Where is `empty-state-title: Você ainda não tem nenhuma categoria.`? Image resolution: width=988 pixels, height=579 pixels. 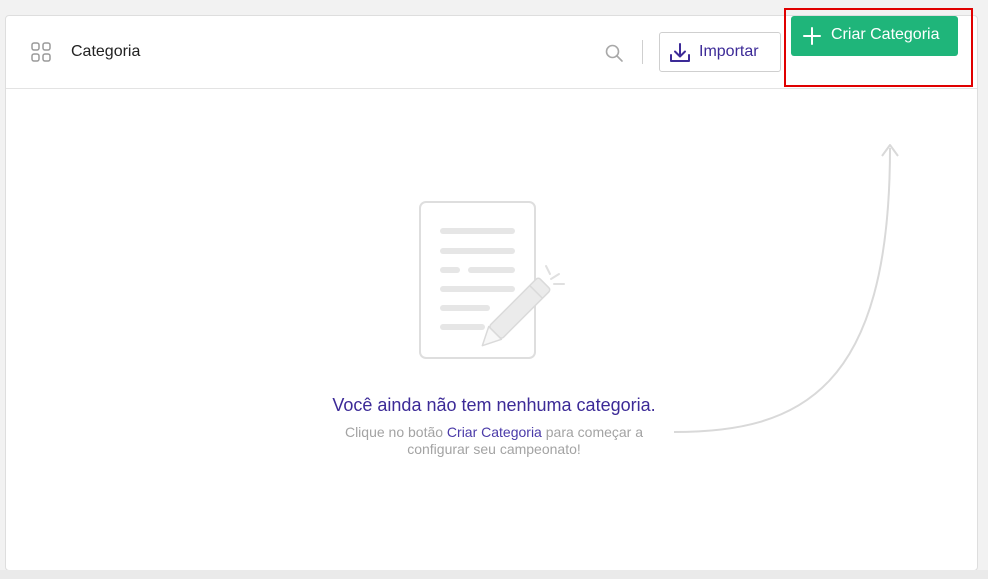 empty-state-title: Você ainda não tem nenhuma categoria. is located at coordinates (494, 405).